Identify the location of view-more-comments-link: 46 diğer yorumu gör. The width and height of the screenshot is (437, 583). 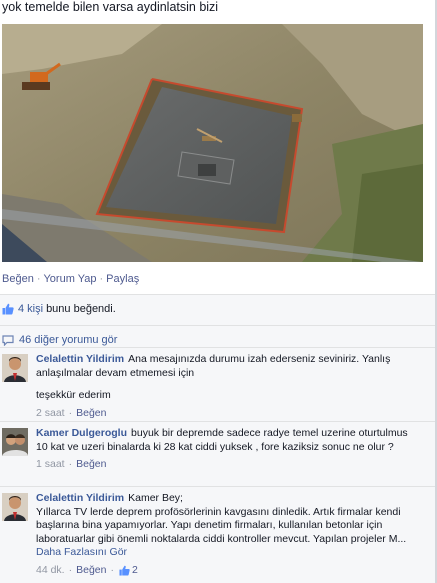
(68, 340).